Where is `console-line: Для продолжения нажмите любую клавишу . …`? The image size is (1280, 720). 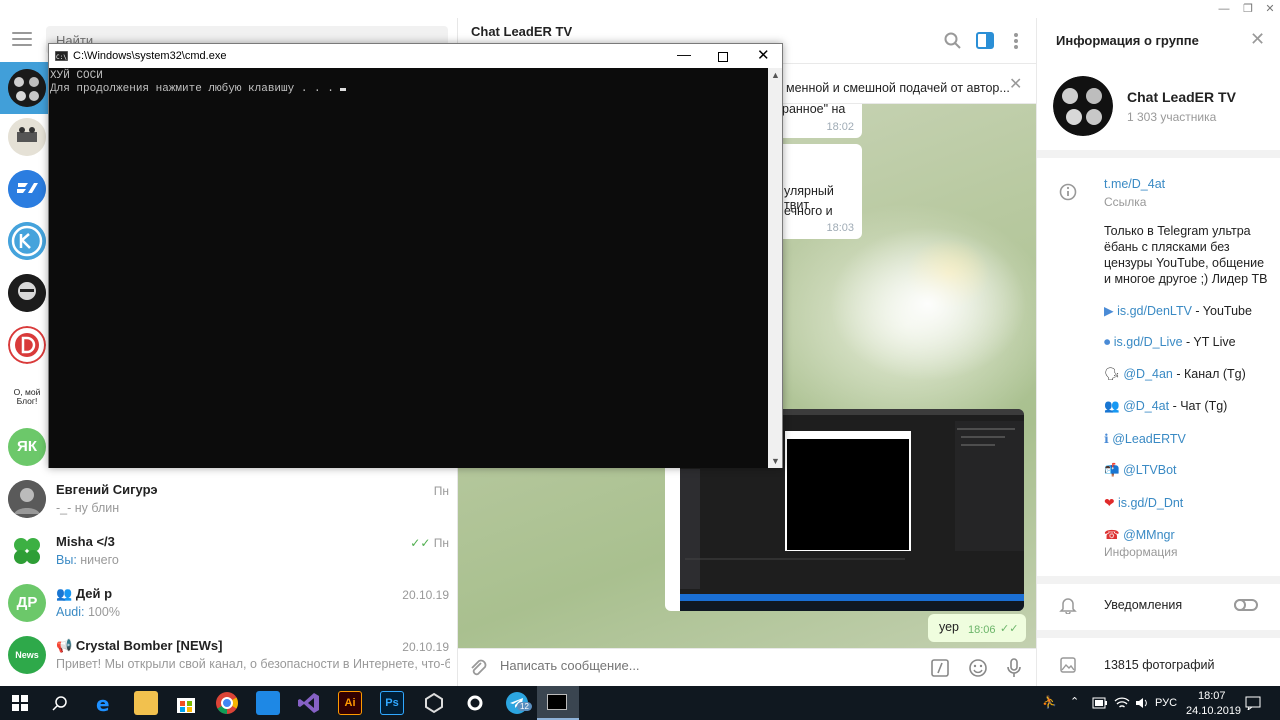 console-line: Для продолжения нажмите любую клавишу . … is located at coordinates (409, 89).